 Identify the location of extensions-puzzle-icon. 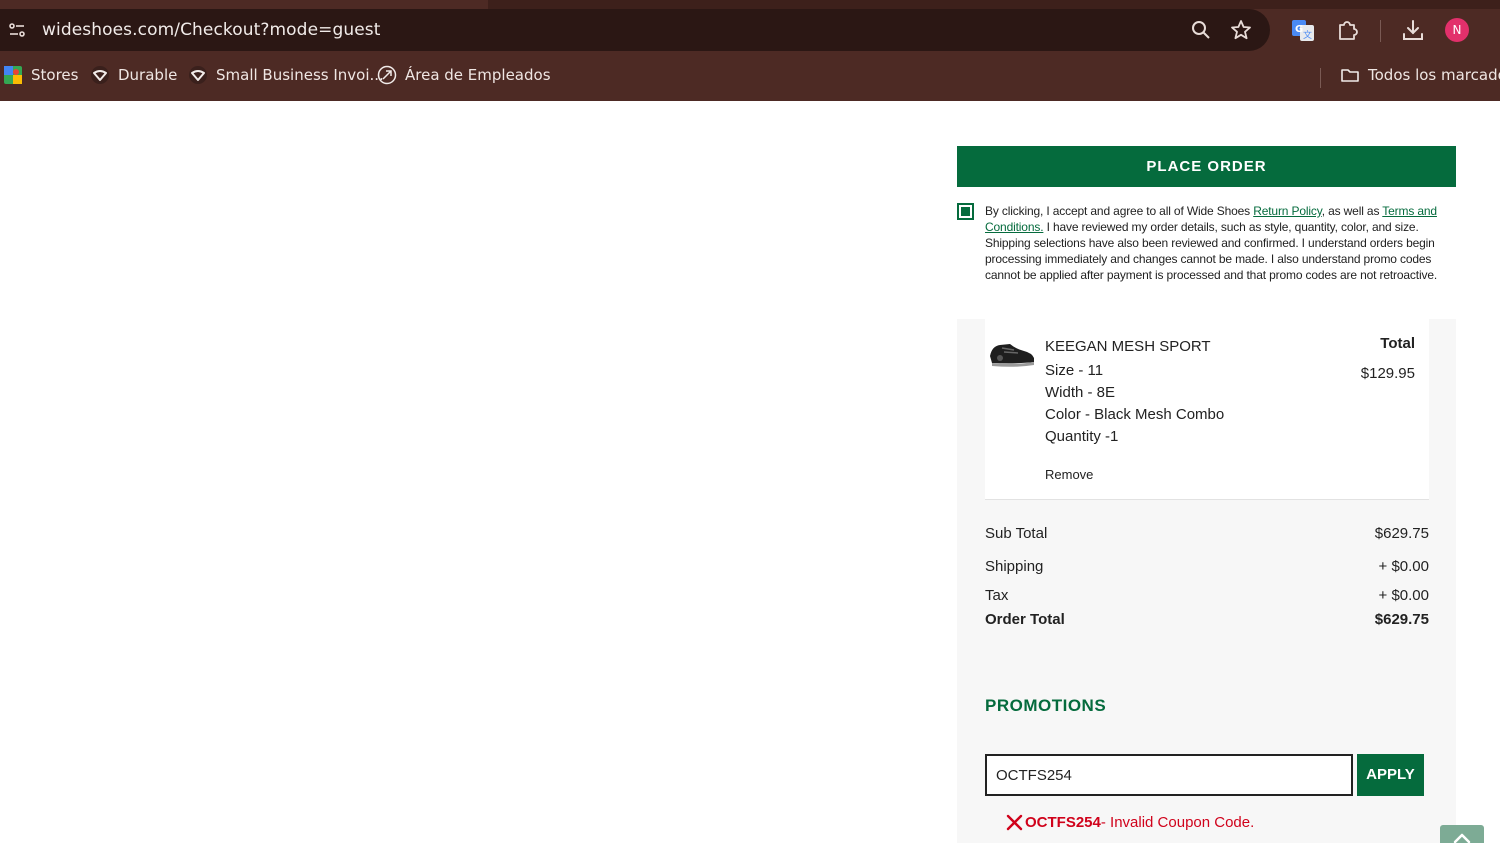
(1348, 30).